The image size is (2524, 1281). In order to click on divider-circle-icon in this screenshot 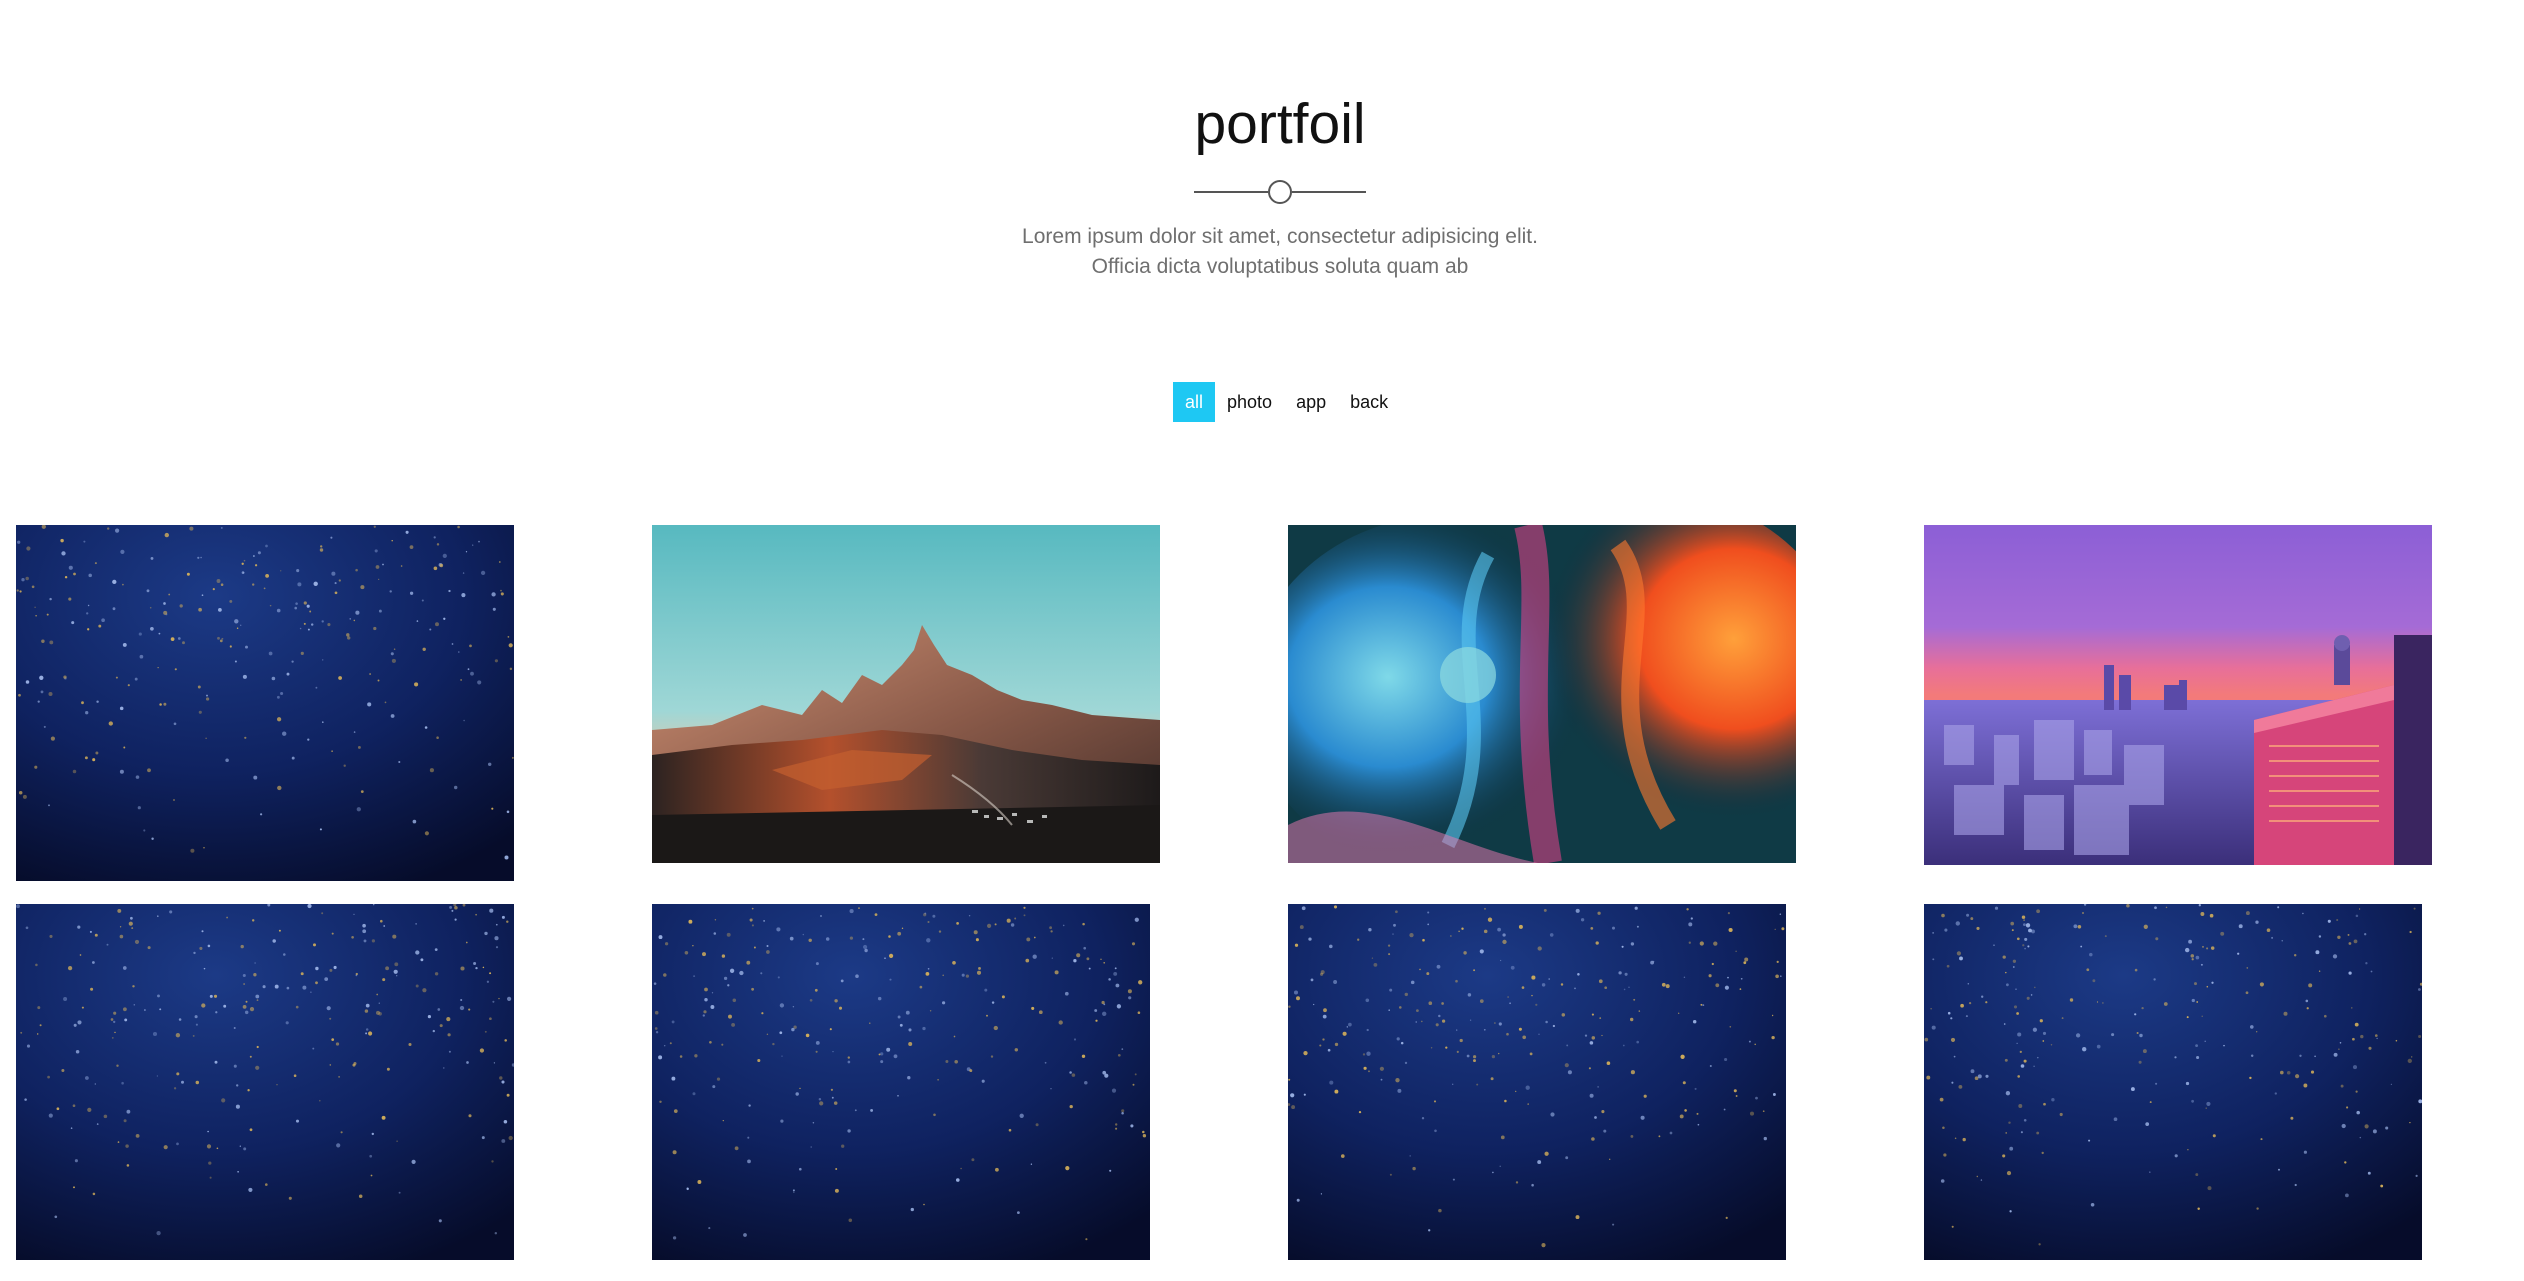, I will do `click(1280, 192)`.